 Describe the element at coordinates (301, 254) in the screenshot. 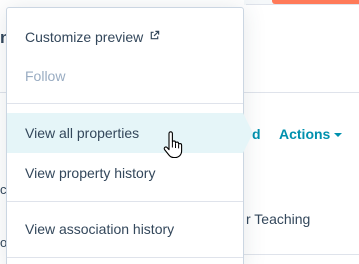

I see `bottom-divider` at that location.